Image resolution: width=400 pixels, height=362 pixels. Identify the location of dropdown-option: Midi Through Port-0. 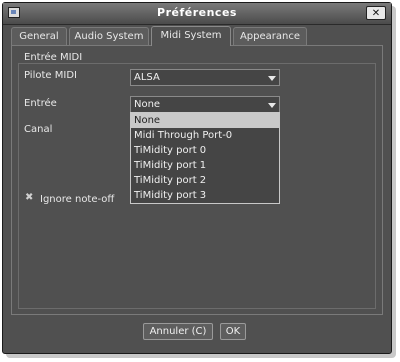
(205, 135).